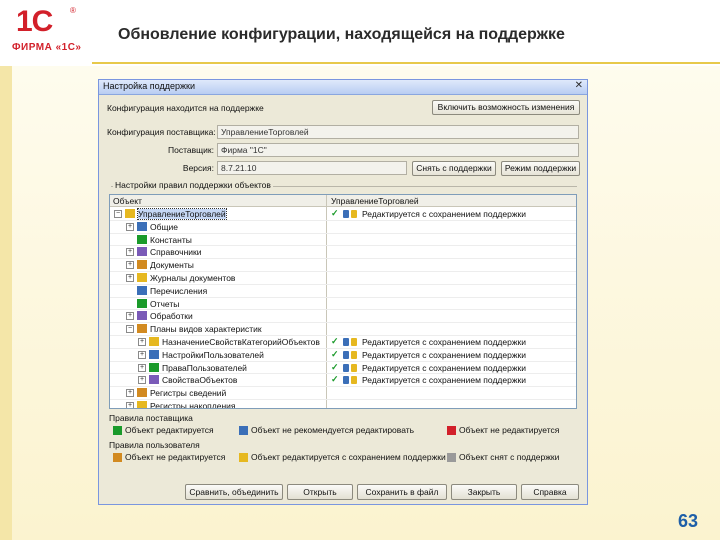 This screenshot has height=540, width=720. I want to click on close-button: Закрыть, so click(484, 492).